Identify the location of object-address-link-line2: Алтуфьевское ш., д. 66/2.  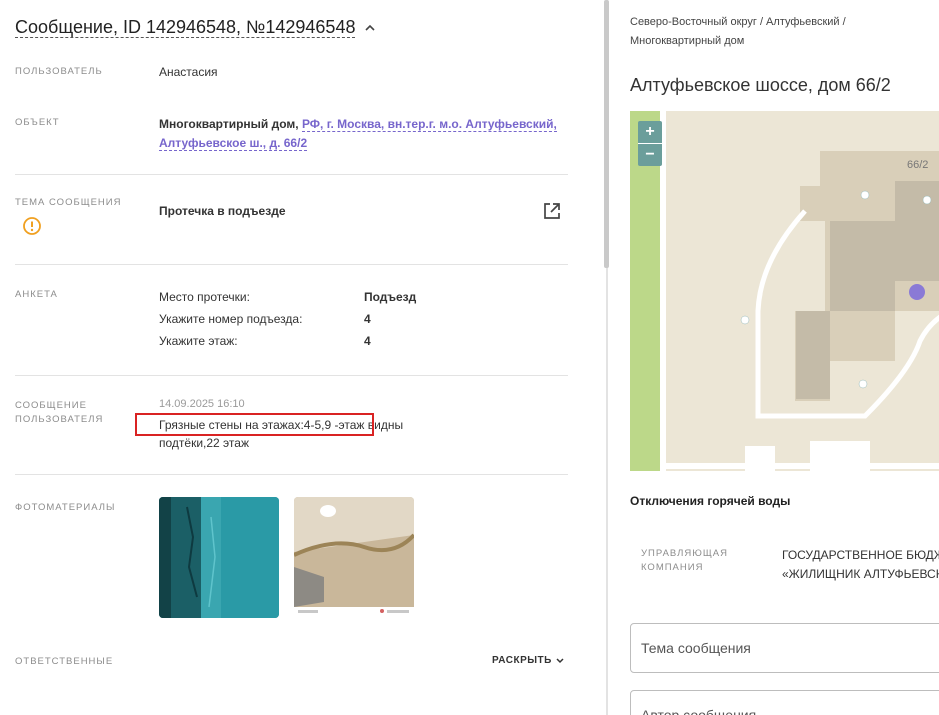
(233, 143).